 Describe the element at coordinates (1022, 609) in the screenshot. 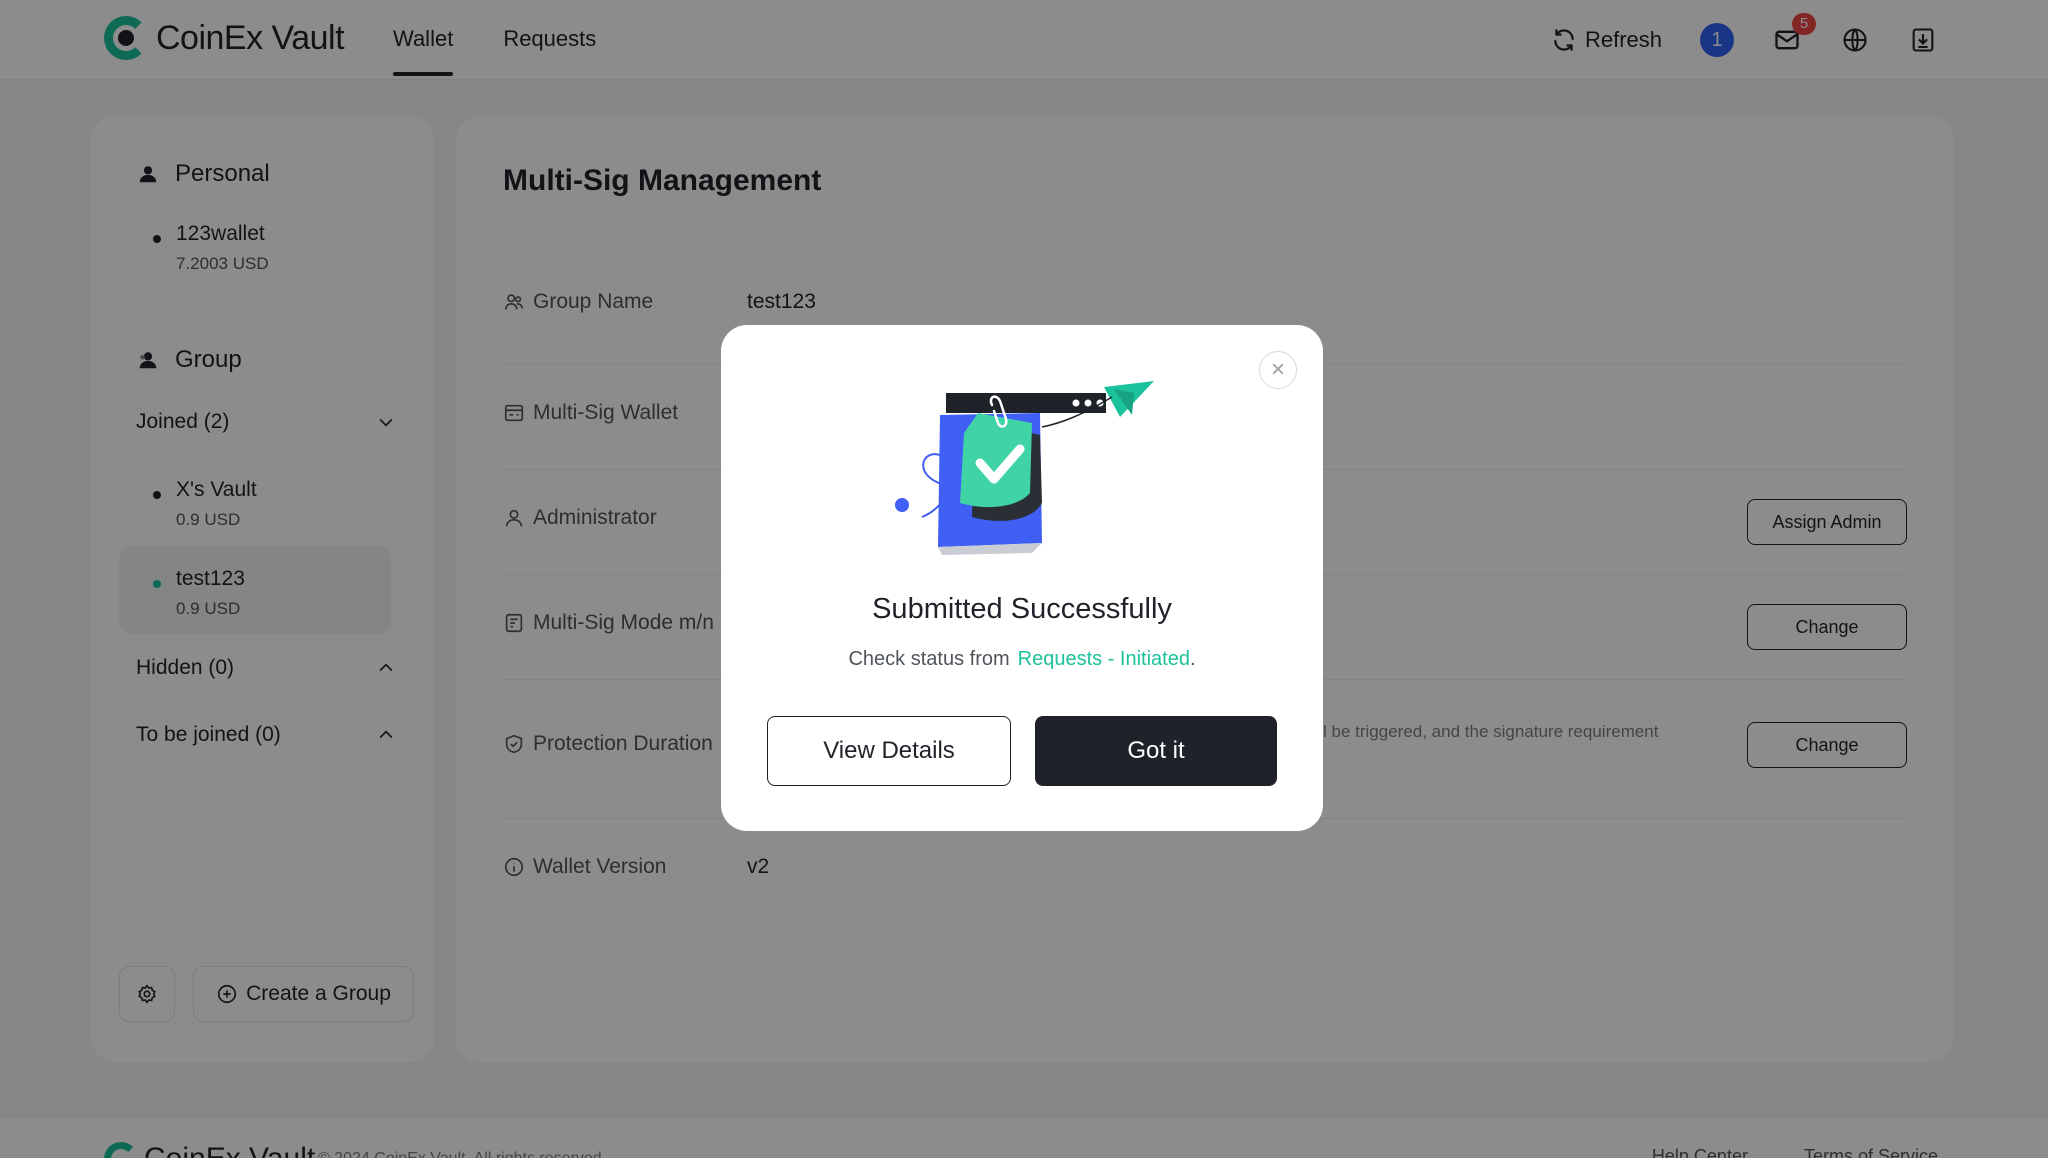

I see `dialog-title: Submitted Successfully` at that location.